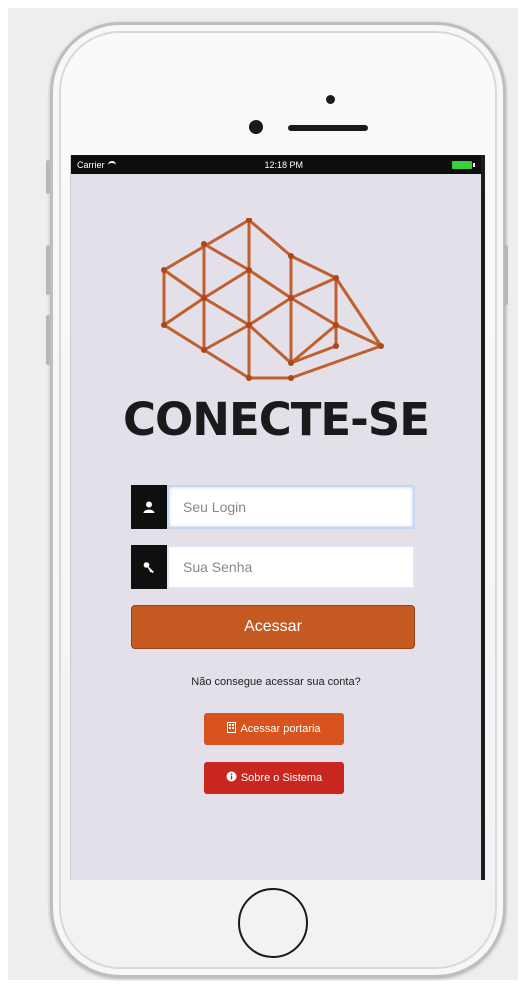  What do you see at coordinates (272, 299) in the screenshot?
I see `logo-icon` at bounding box center [272, 299].